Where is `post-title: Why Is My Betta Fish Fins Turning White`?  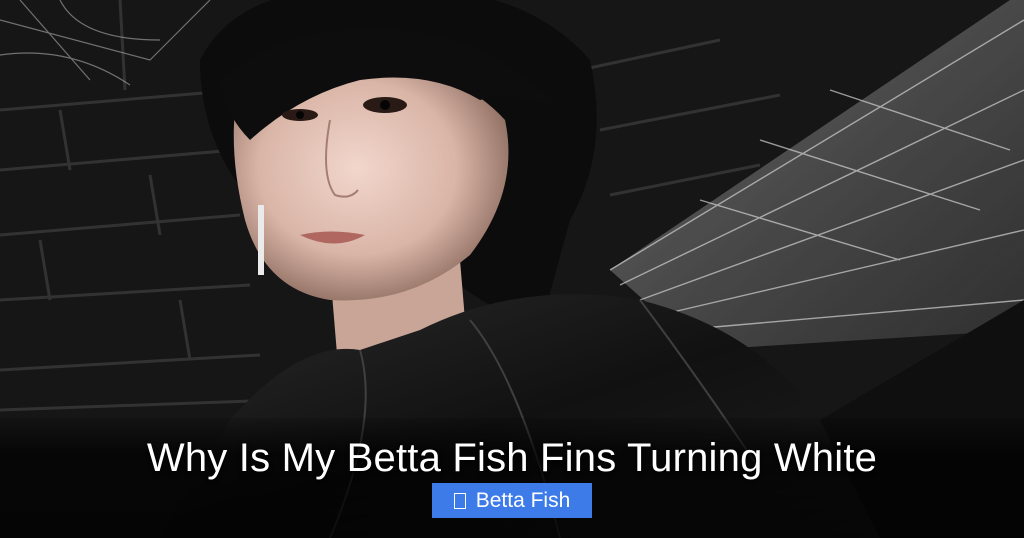
post-title: Why Is My Betta Fish Fins Turning White is located at coordinates (512, 458).